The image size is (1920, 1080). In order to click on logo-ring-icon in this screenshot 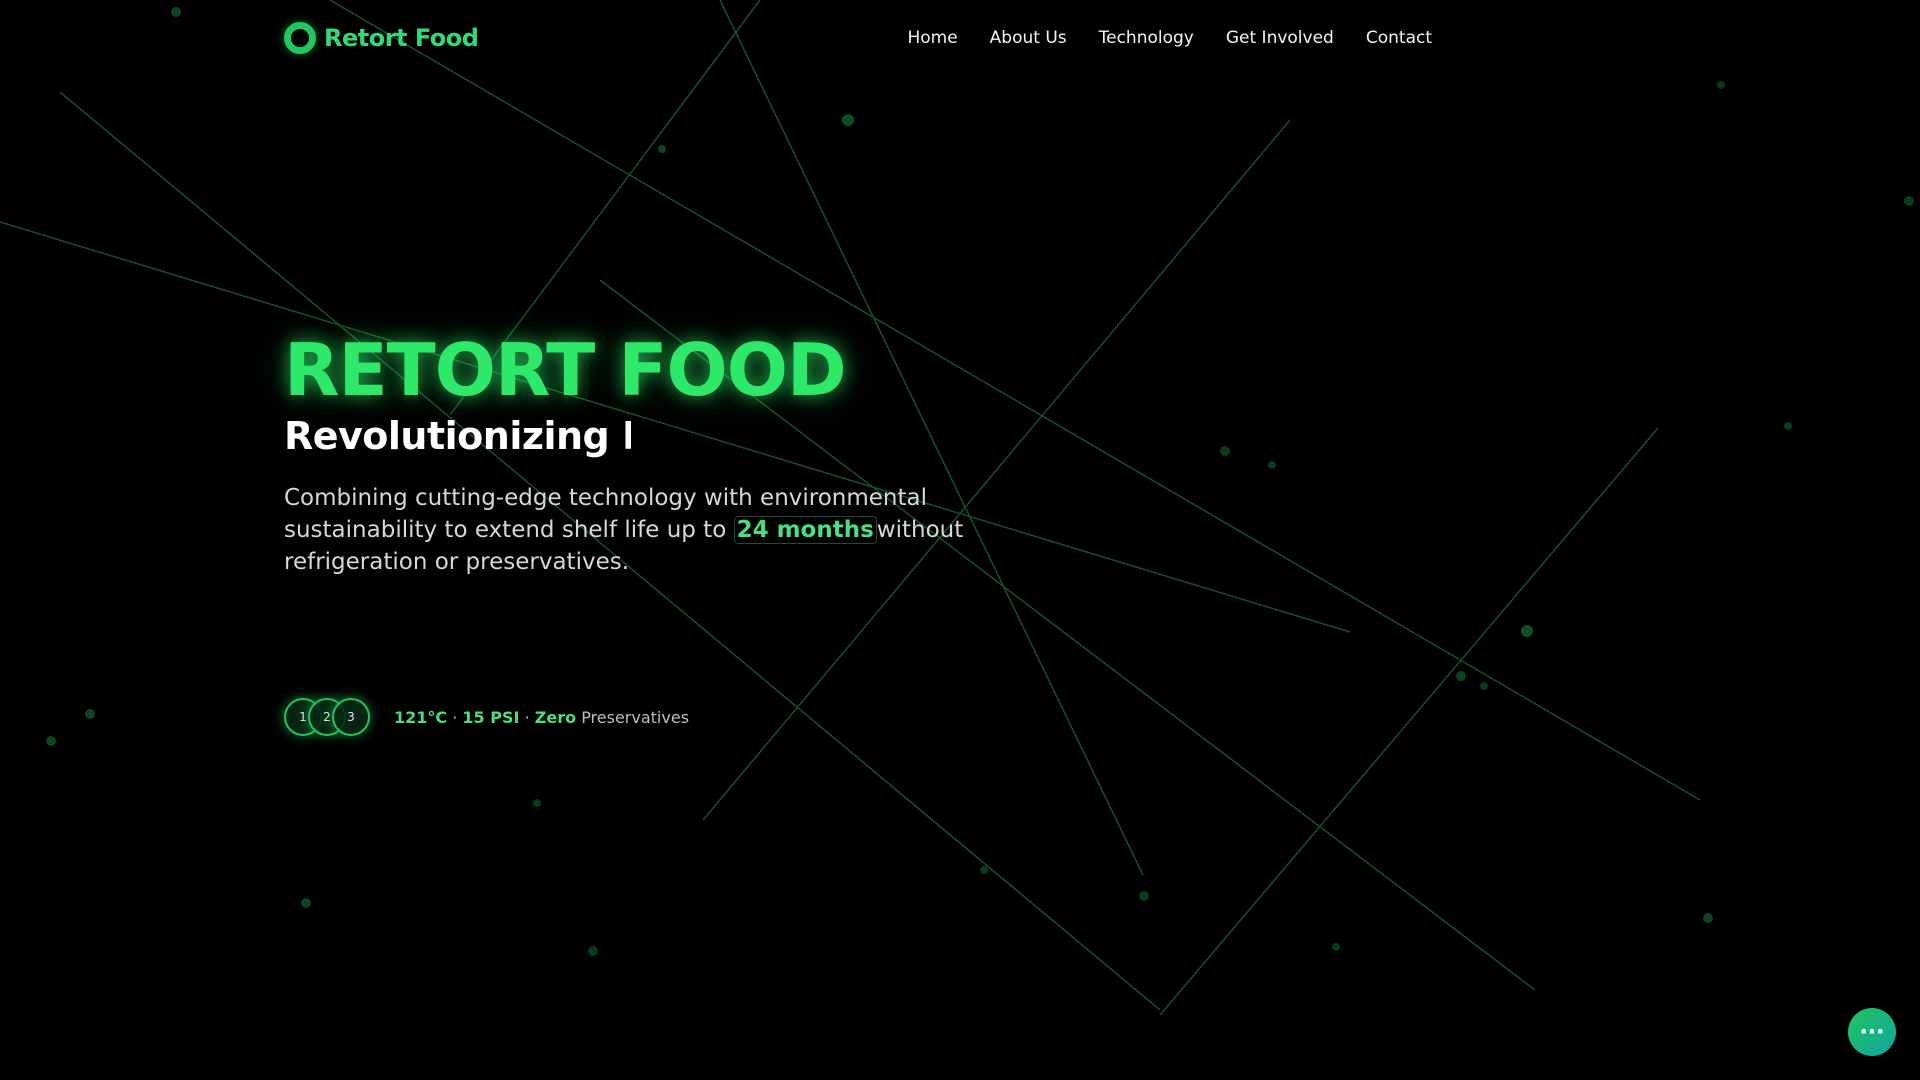, I will do `click(300, 38)`.